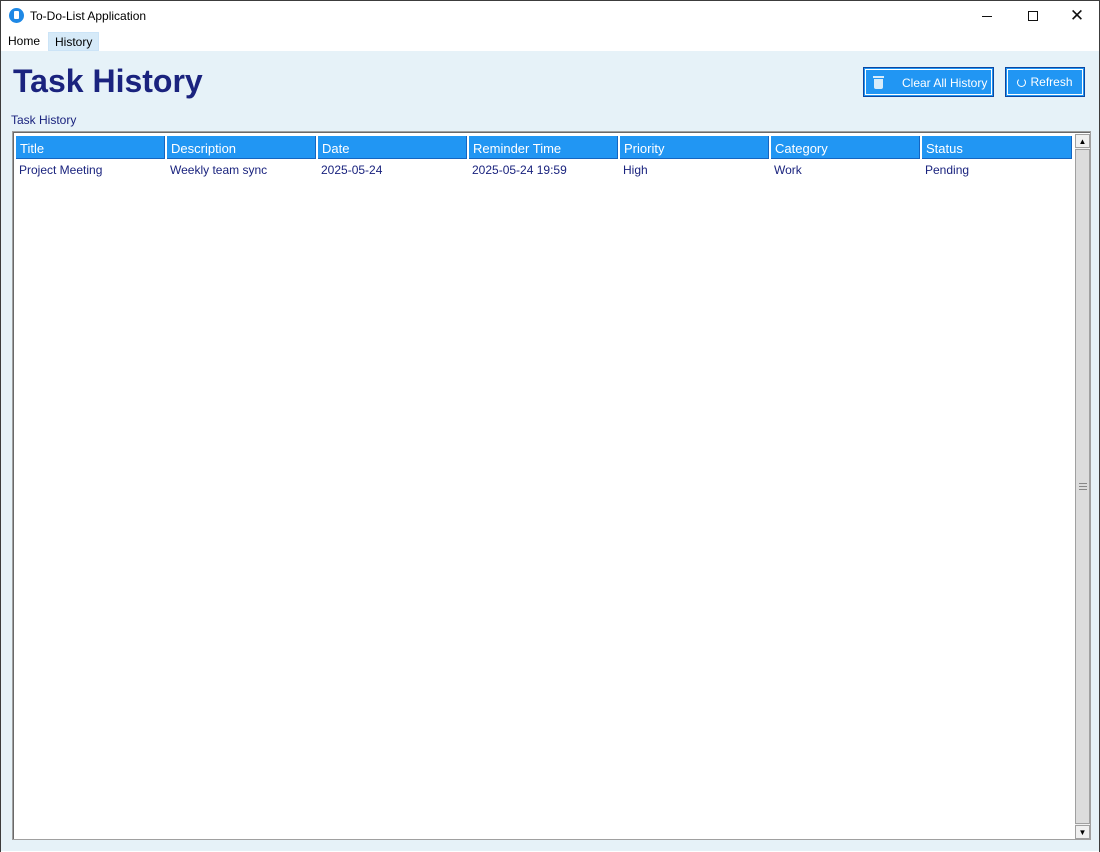 The image size is (1100, 852). I want to click on grip-icon, so click(1083, 486).